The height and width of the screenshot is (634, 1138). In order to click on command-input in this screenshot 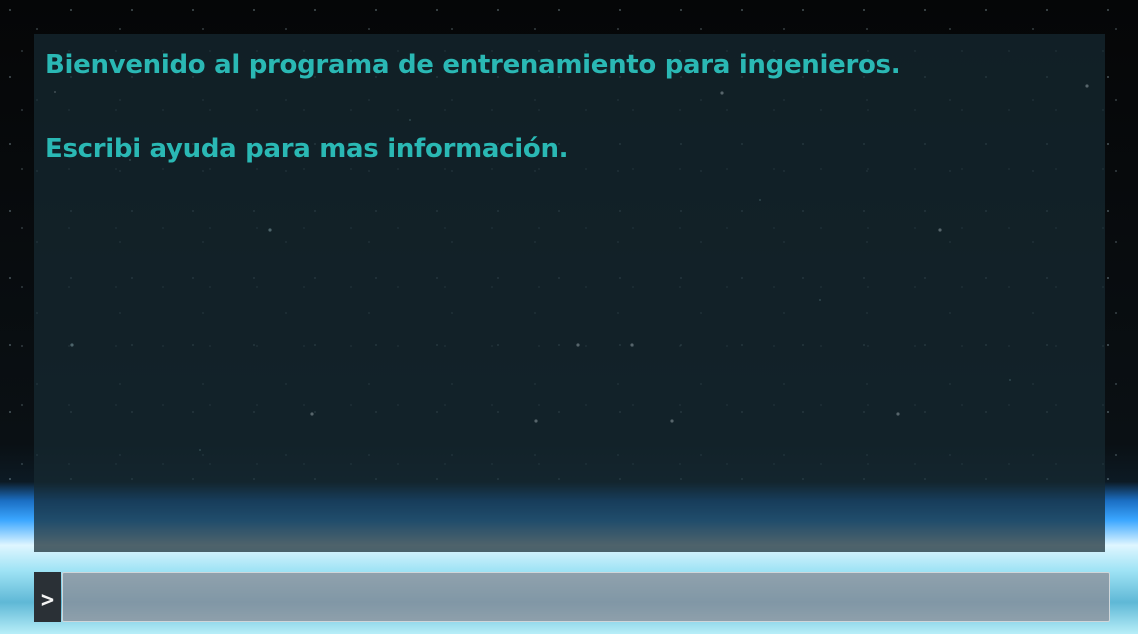, I will do `click(586, 597)`.